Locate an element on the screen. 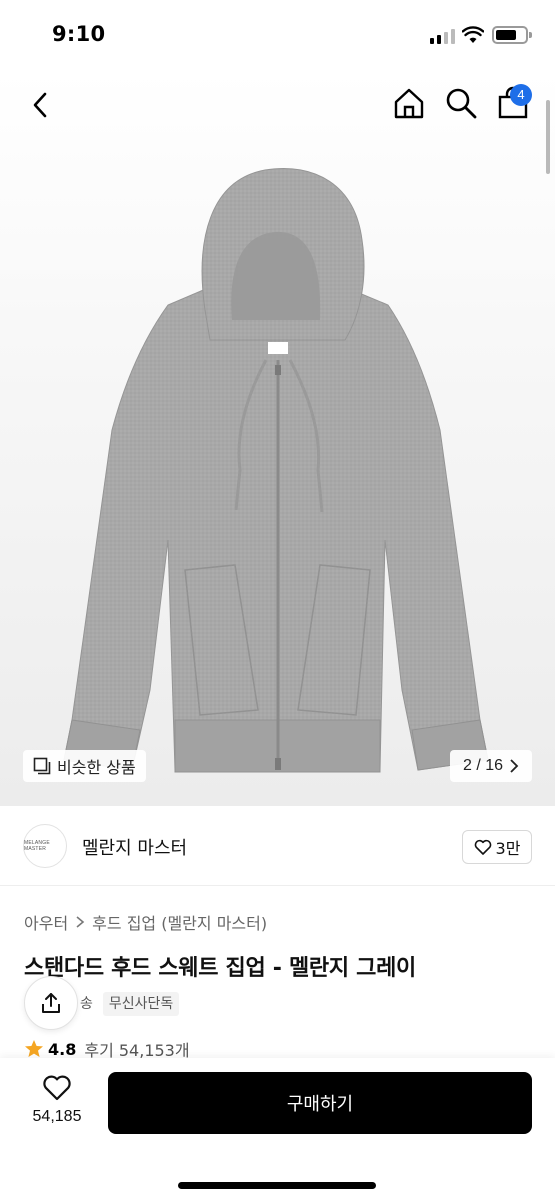 The width and height of the screenshot is (555, 1200). breadcrumb-item: 후드 집업 (멜란지 마스터) is located at coordinates (179, 922).